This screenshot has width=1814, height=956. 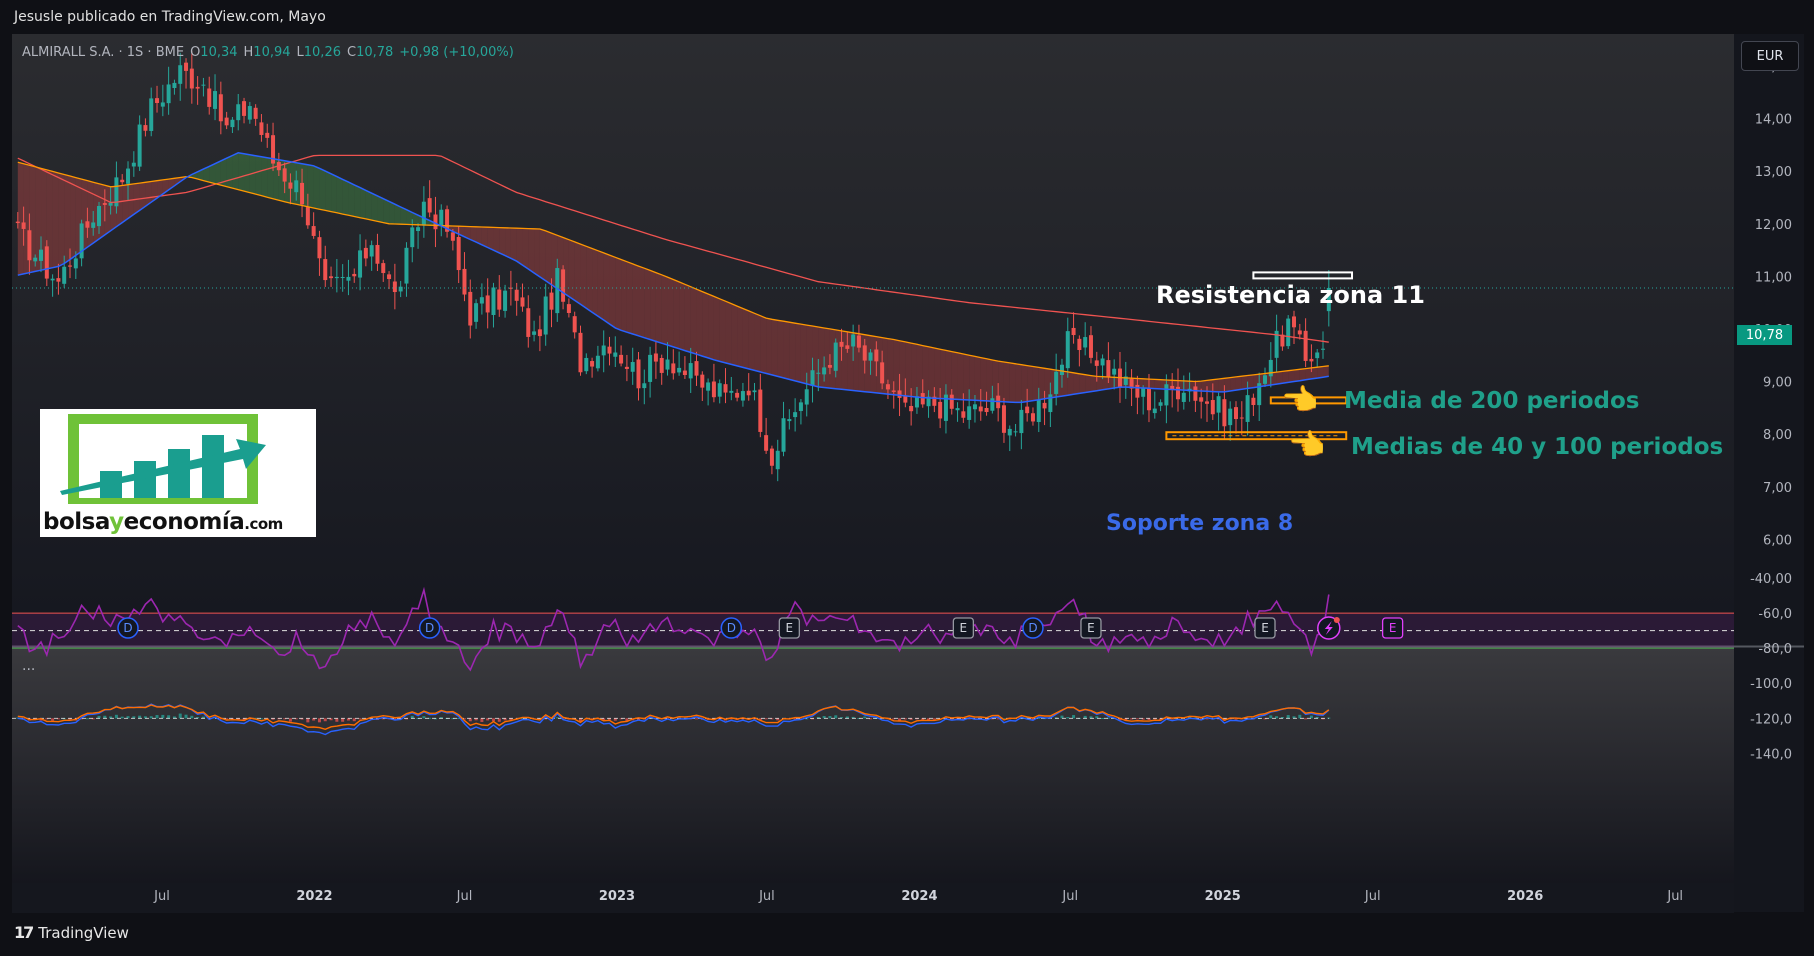 What do you see at coordinates (1777, 435) in the screenshot?
I see `price-tick-label: 8,00` at bounding box center [1777, 435].